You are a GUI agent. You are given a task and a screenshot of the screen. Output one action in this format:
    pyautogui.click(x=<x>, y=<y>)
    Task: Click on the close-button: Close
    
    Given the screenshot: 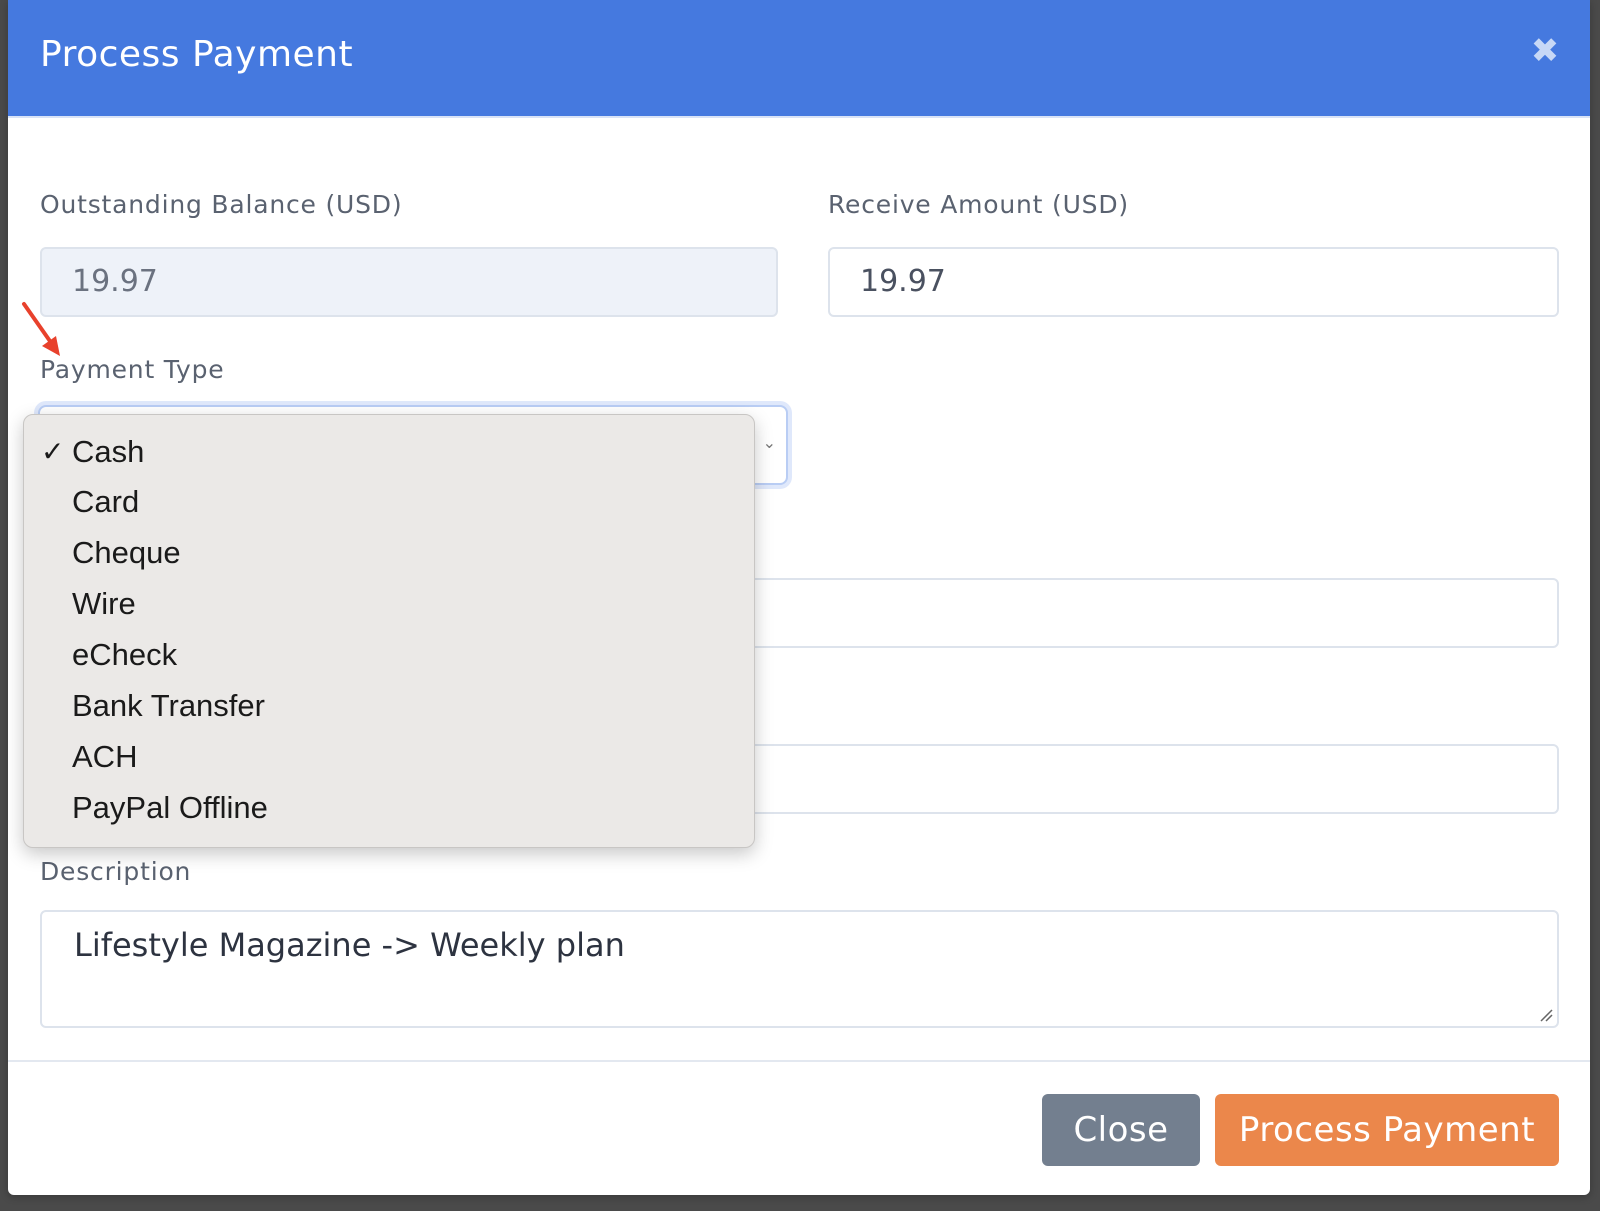 What is the action you would take?
    pyautogui.click(x=1121, y=1130)
    